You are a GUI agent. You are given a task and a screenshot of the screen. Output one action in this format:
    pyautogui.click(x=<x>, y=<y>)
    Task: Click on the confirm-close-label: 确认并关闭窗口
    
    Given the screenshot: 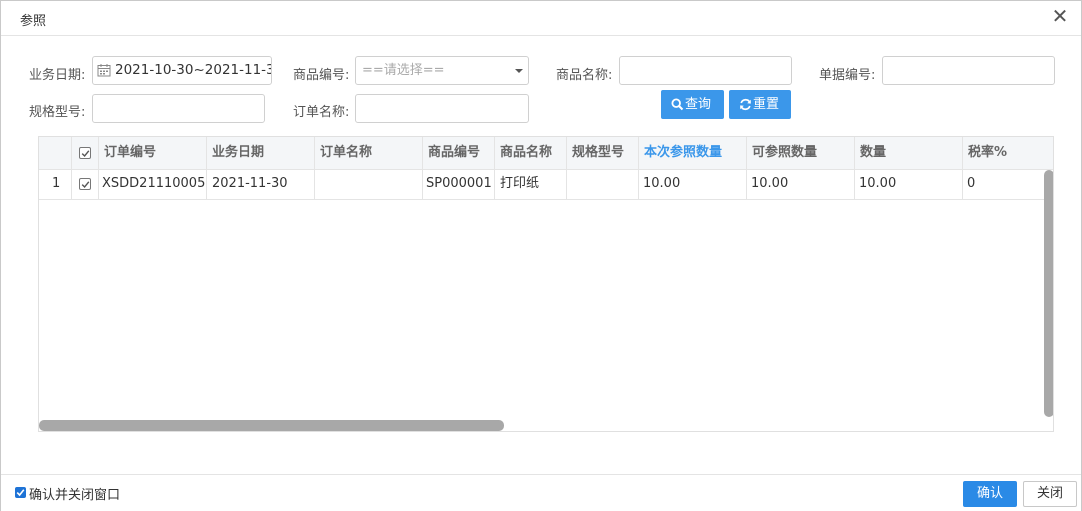 What is the action you would take?
    pyautogui.click(x=74, y=493)
    